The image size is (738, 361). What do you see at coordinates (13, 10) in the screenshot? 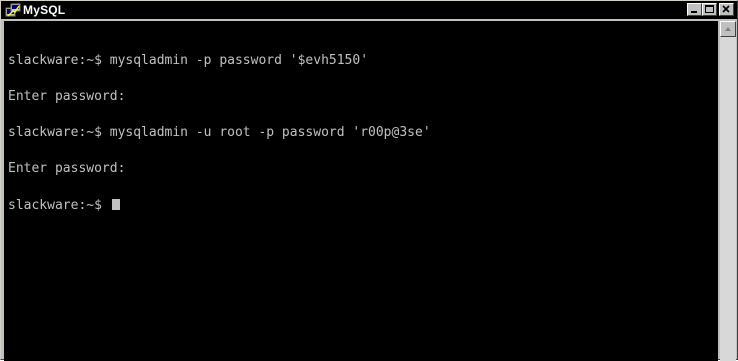
I see `putty-terminal-icon` at bounding box center [13, 10].